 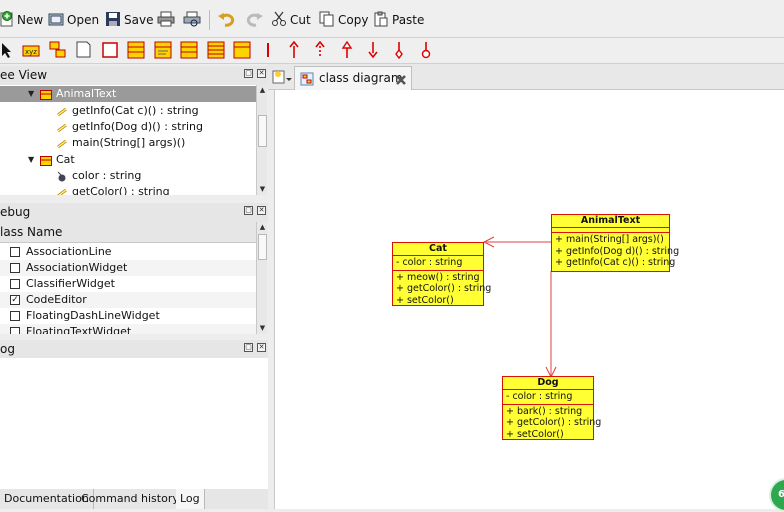 I want to click on tab-log: Log, so click(x=190, y=499).